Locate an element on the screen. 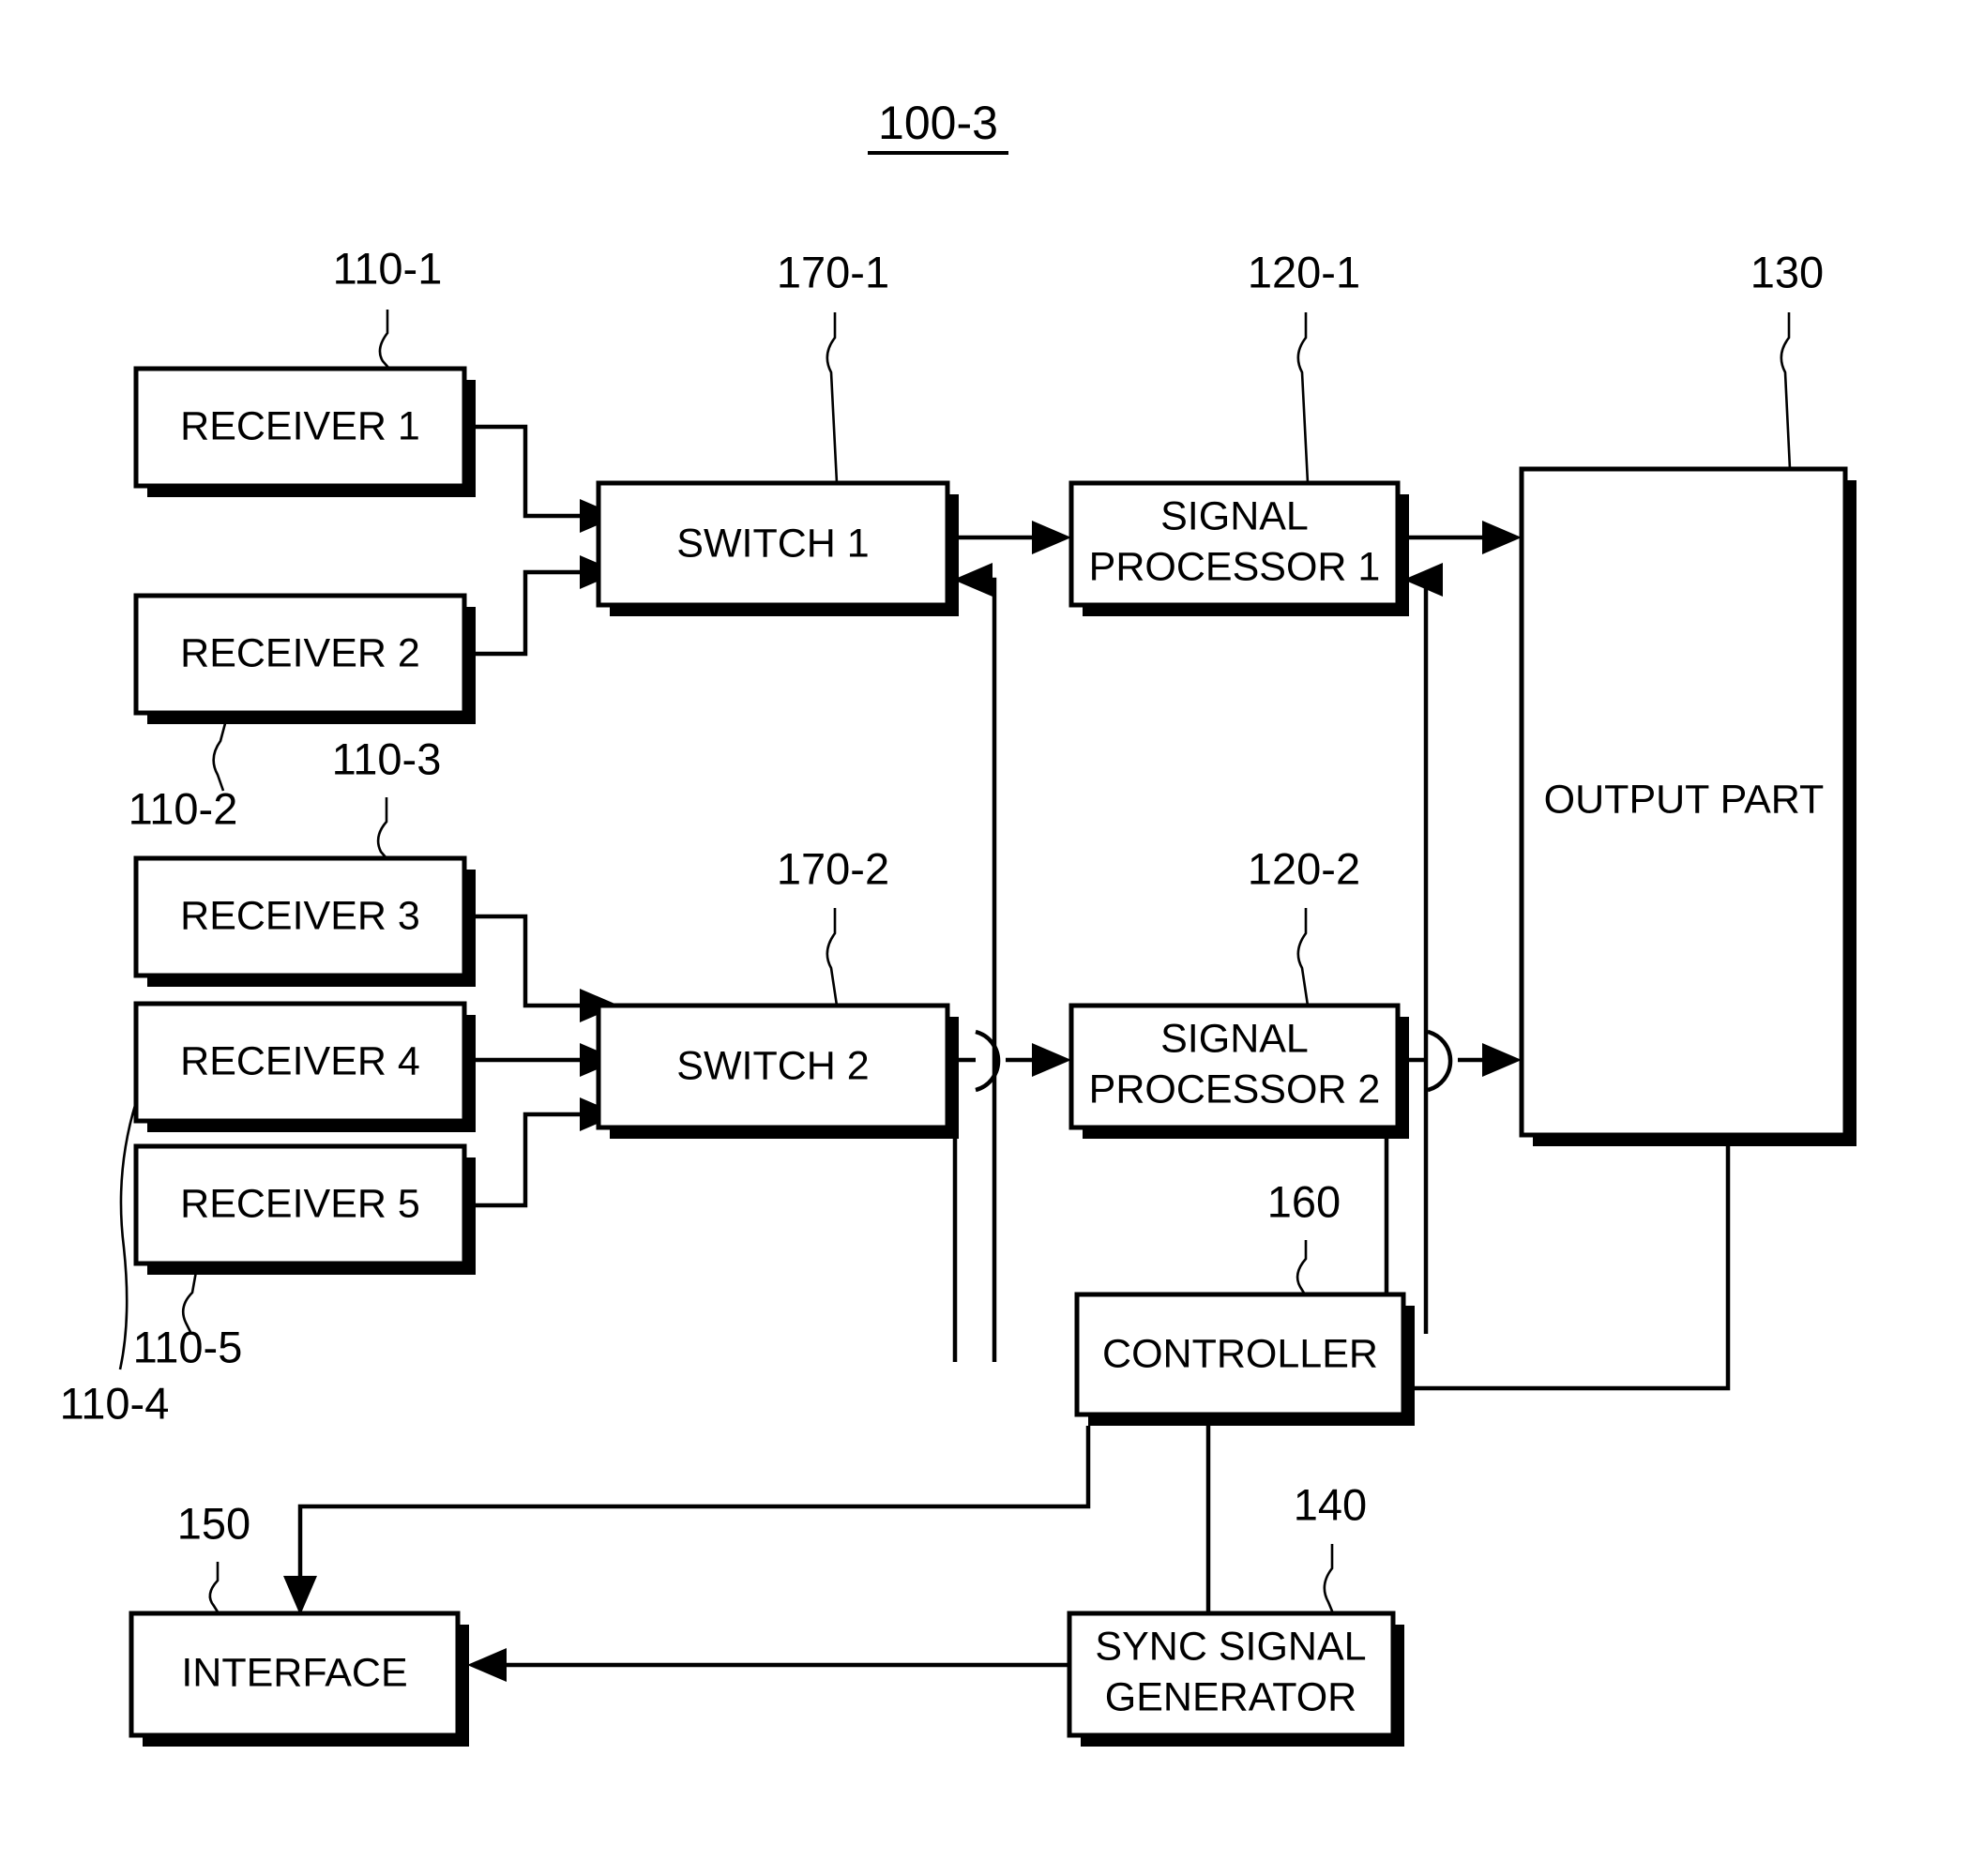 Image resolution: width=1970 pixels, height=1876 pixels. block-receiver-3: RECEIVER 3 is located at coordinates (305, 921).